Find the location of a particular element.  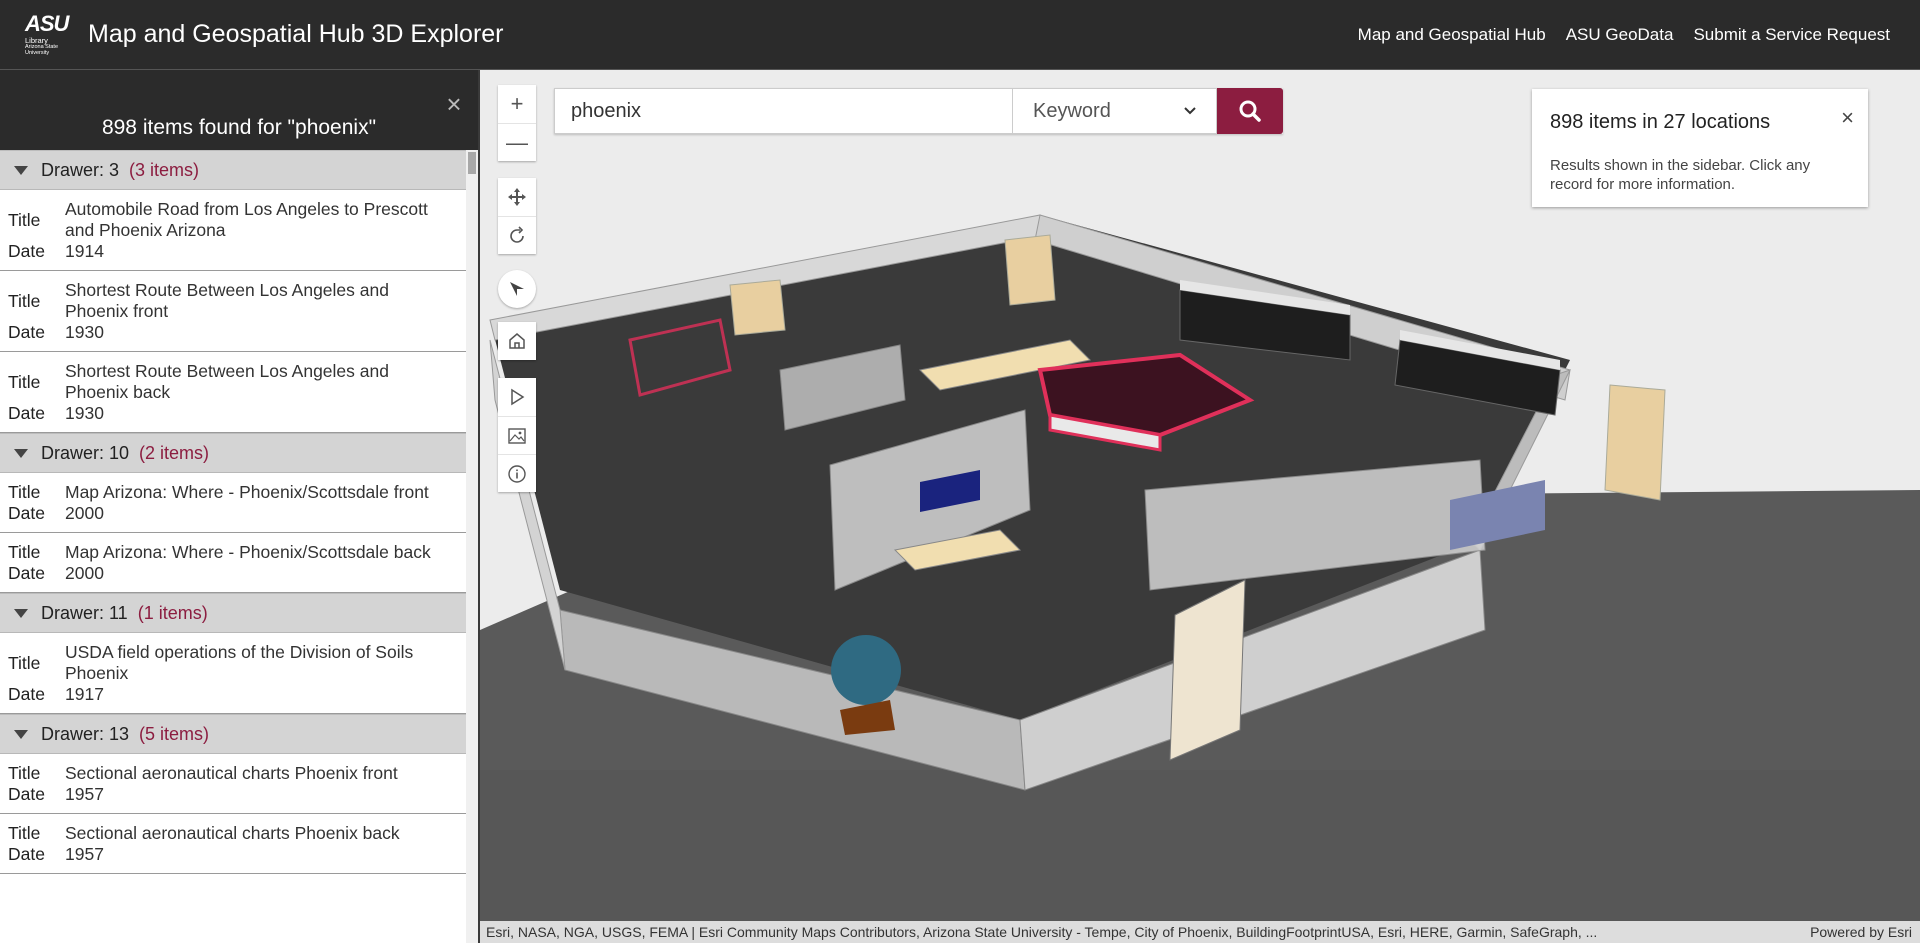

search-icon is located at coordinates (1250, 111).